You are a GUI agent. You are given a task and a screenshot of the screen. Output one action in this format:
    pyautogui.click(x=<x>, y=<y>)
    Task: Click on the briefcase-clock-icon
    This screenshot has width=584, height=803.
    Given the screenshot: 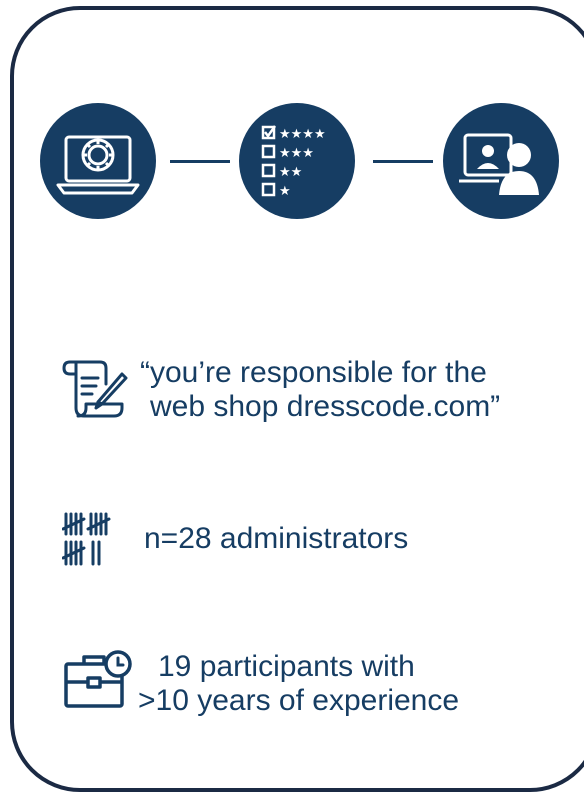 What is the action you would take?
    pyautogui.click(x=98, y=679)
    